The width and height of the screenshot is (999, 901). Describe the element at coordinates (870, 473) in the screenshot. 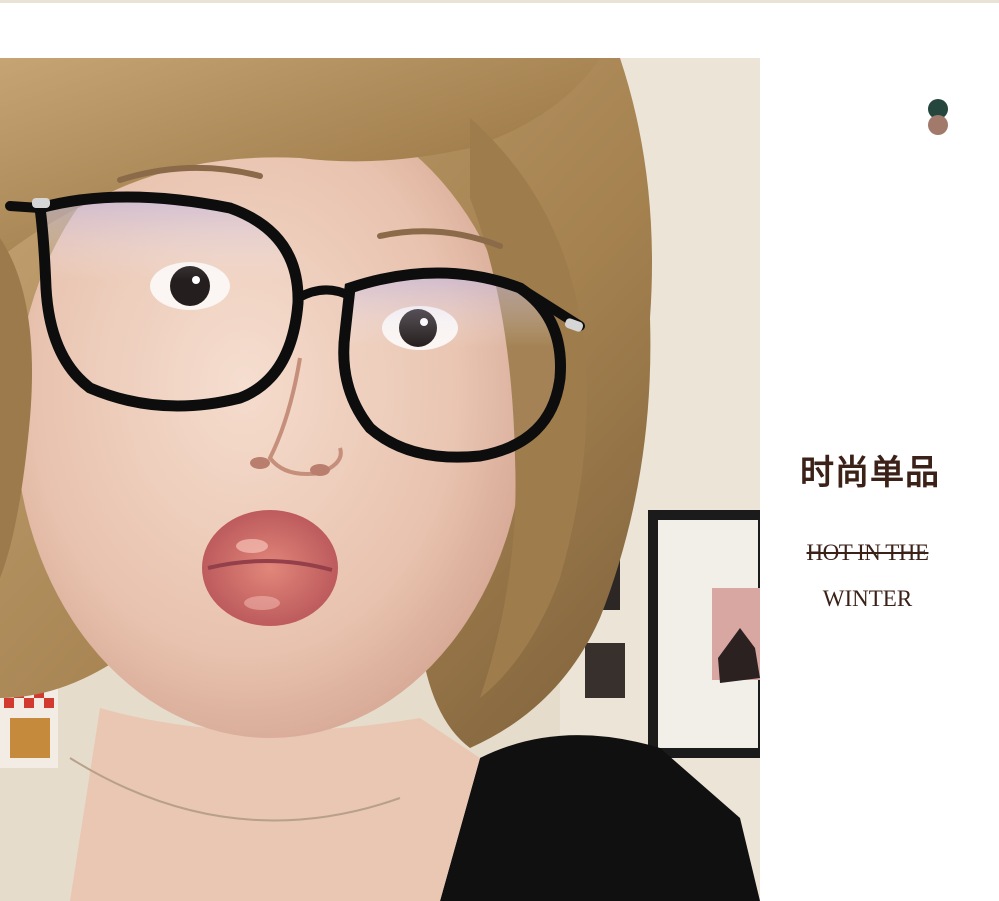

I see `banner-title: 时尚单品` at that location.